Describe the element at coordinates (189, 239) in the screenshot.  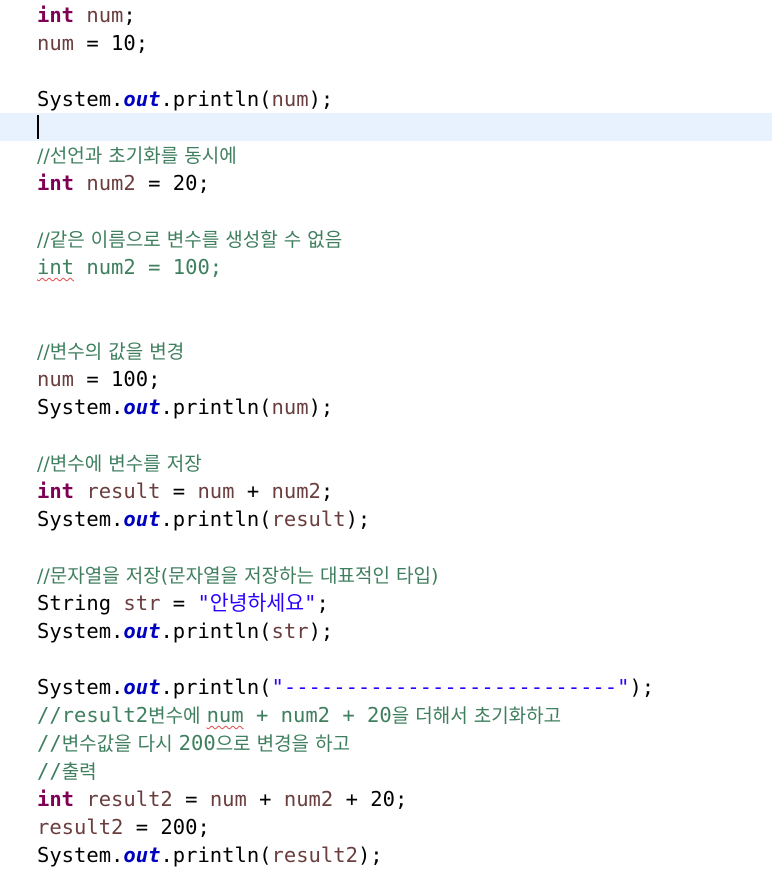
I see `code-line-text: //같은 이름으로 변수를 생성할 수 없음` at that location.